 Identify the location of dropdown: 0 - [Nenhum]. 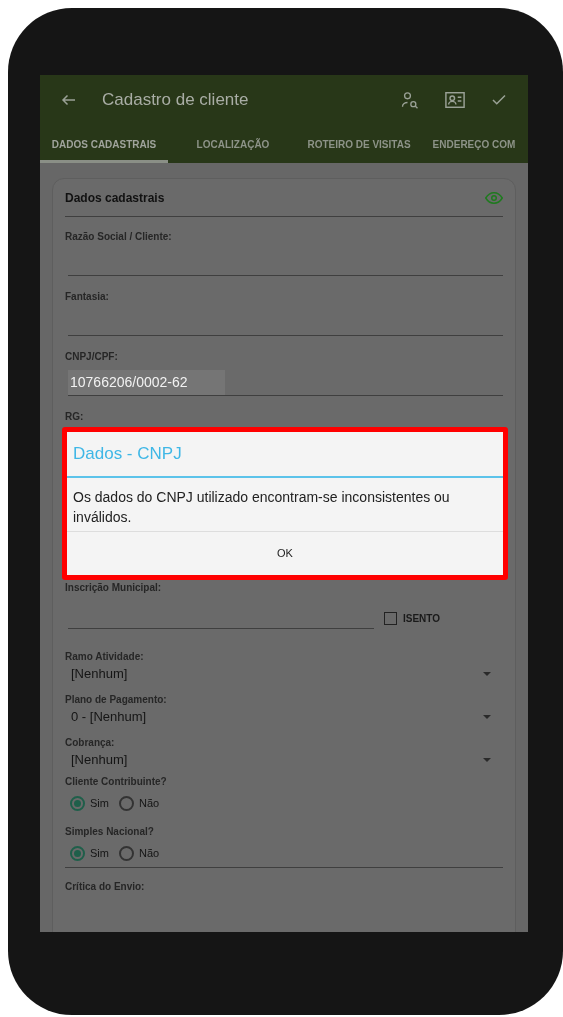
(284, 717).